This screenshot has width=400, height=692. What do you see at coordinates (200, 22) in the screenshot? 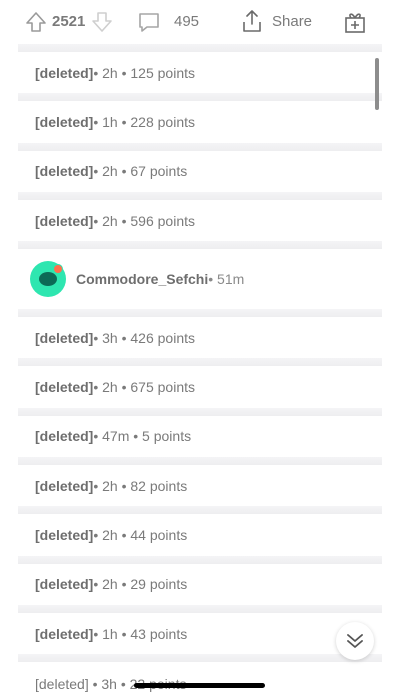
I see `post-action-bar: 2521 495 Share` at bounding box center [200, 22].